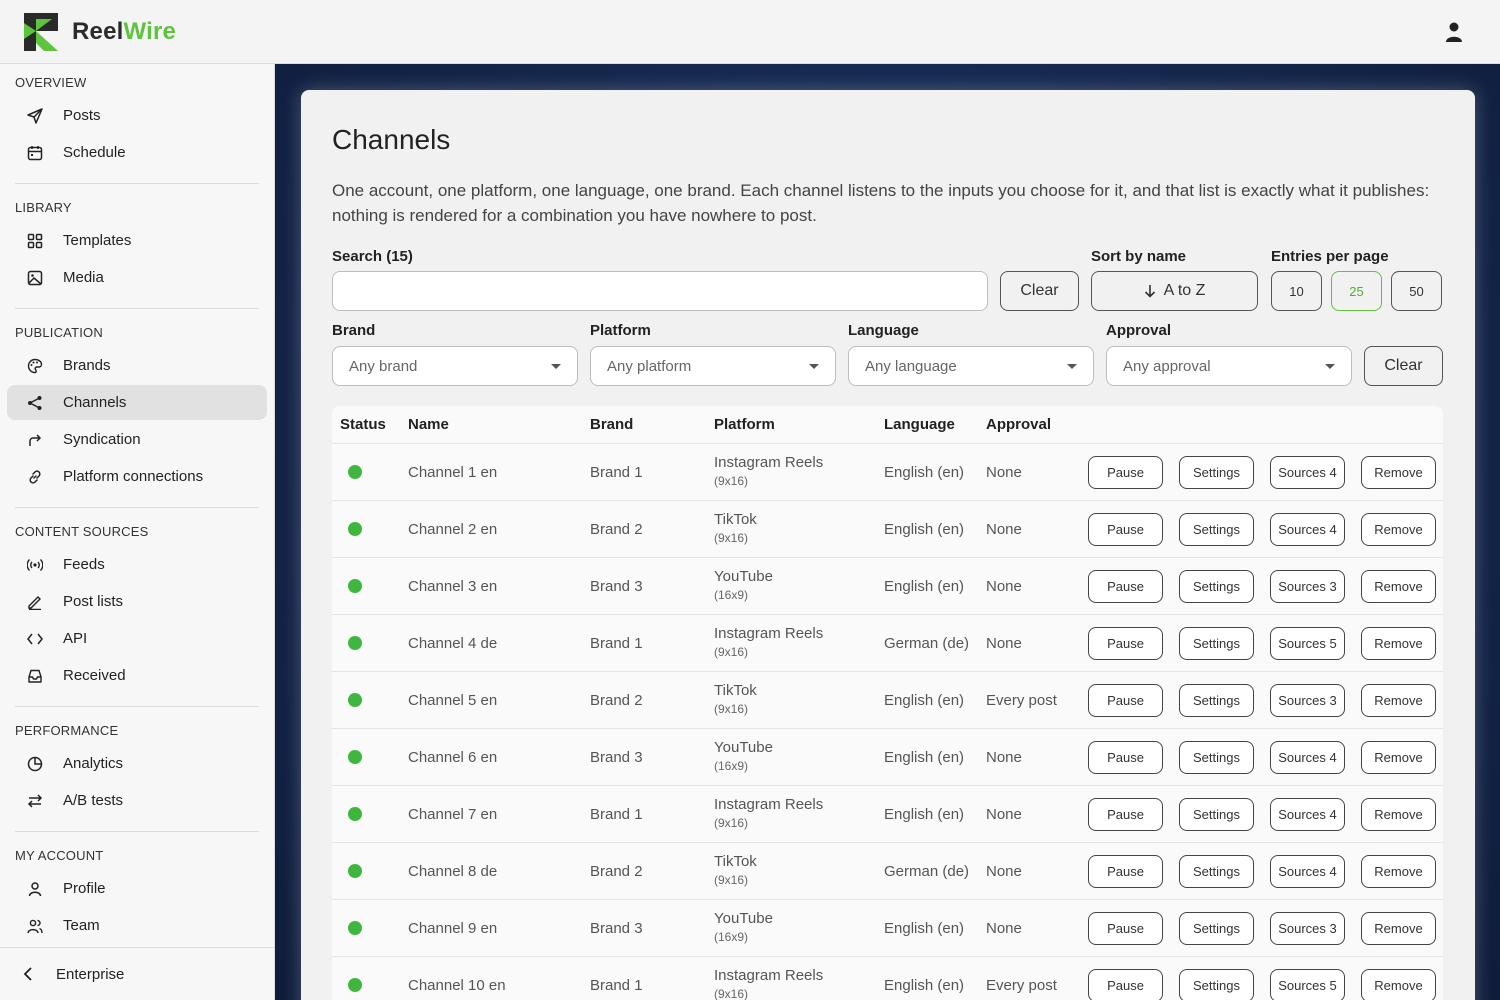 This screenshot has width=1500, height=1000. What do you see at coordinates (75, 638) in the screenshot?
I see `sidebar-item-label: API` at bounding box center [75, 638].